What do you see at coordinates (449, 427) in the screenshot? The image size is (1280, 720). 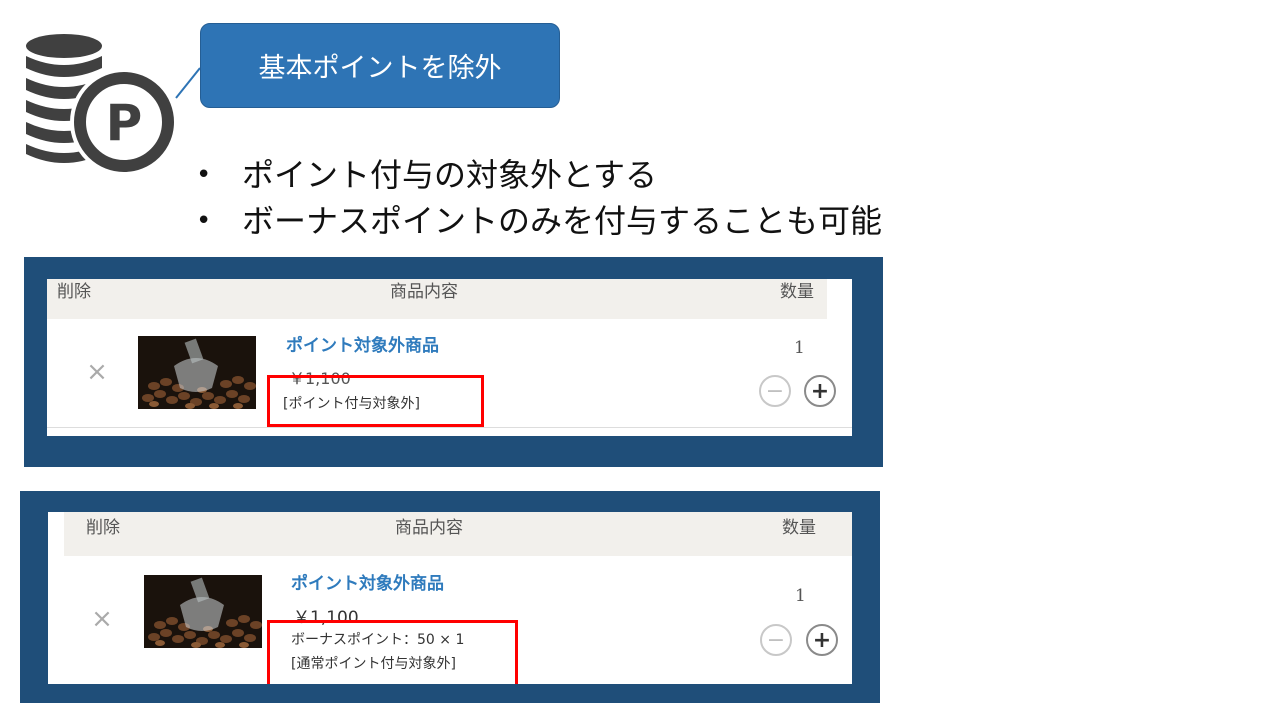 I see `row-divider` at bounding box center [449, 427].